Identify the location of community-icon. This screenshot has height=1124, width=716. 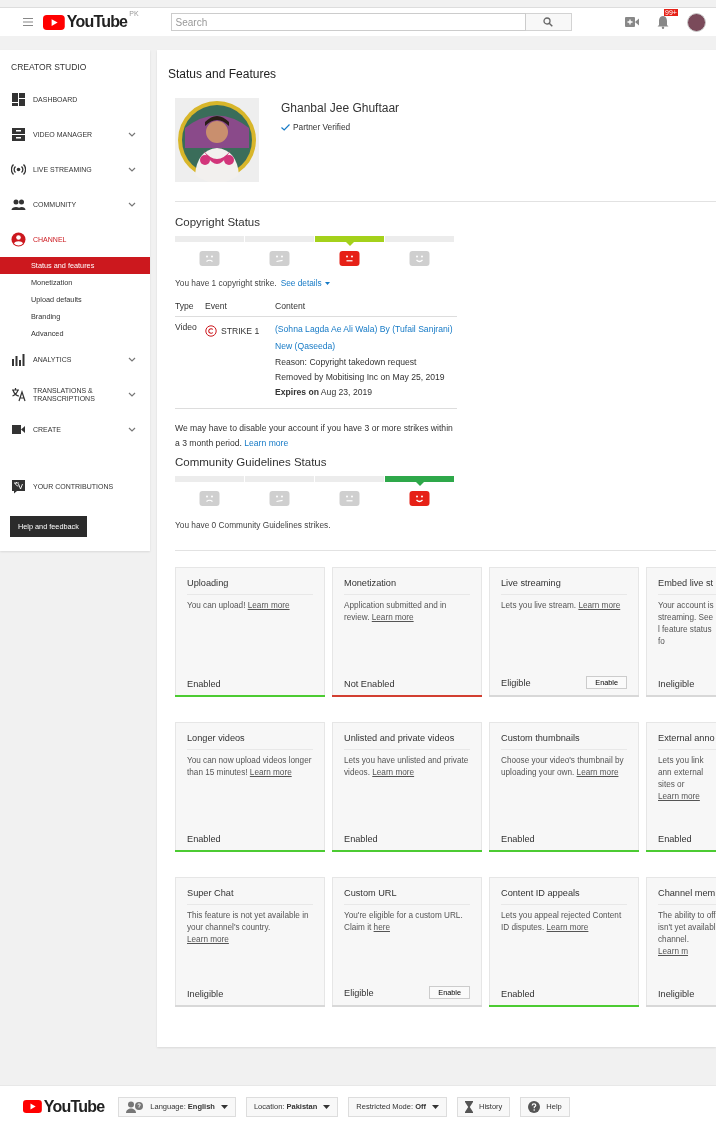
(18, 204).